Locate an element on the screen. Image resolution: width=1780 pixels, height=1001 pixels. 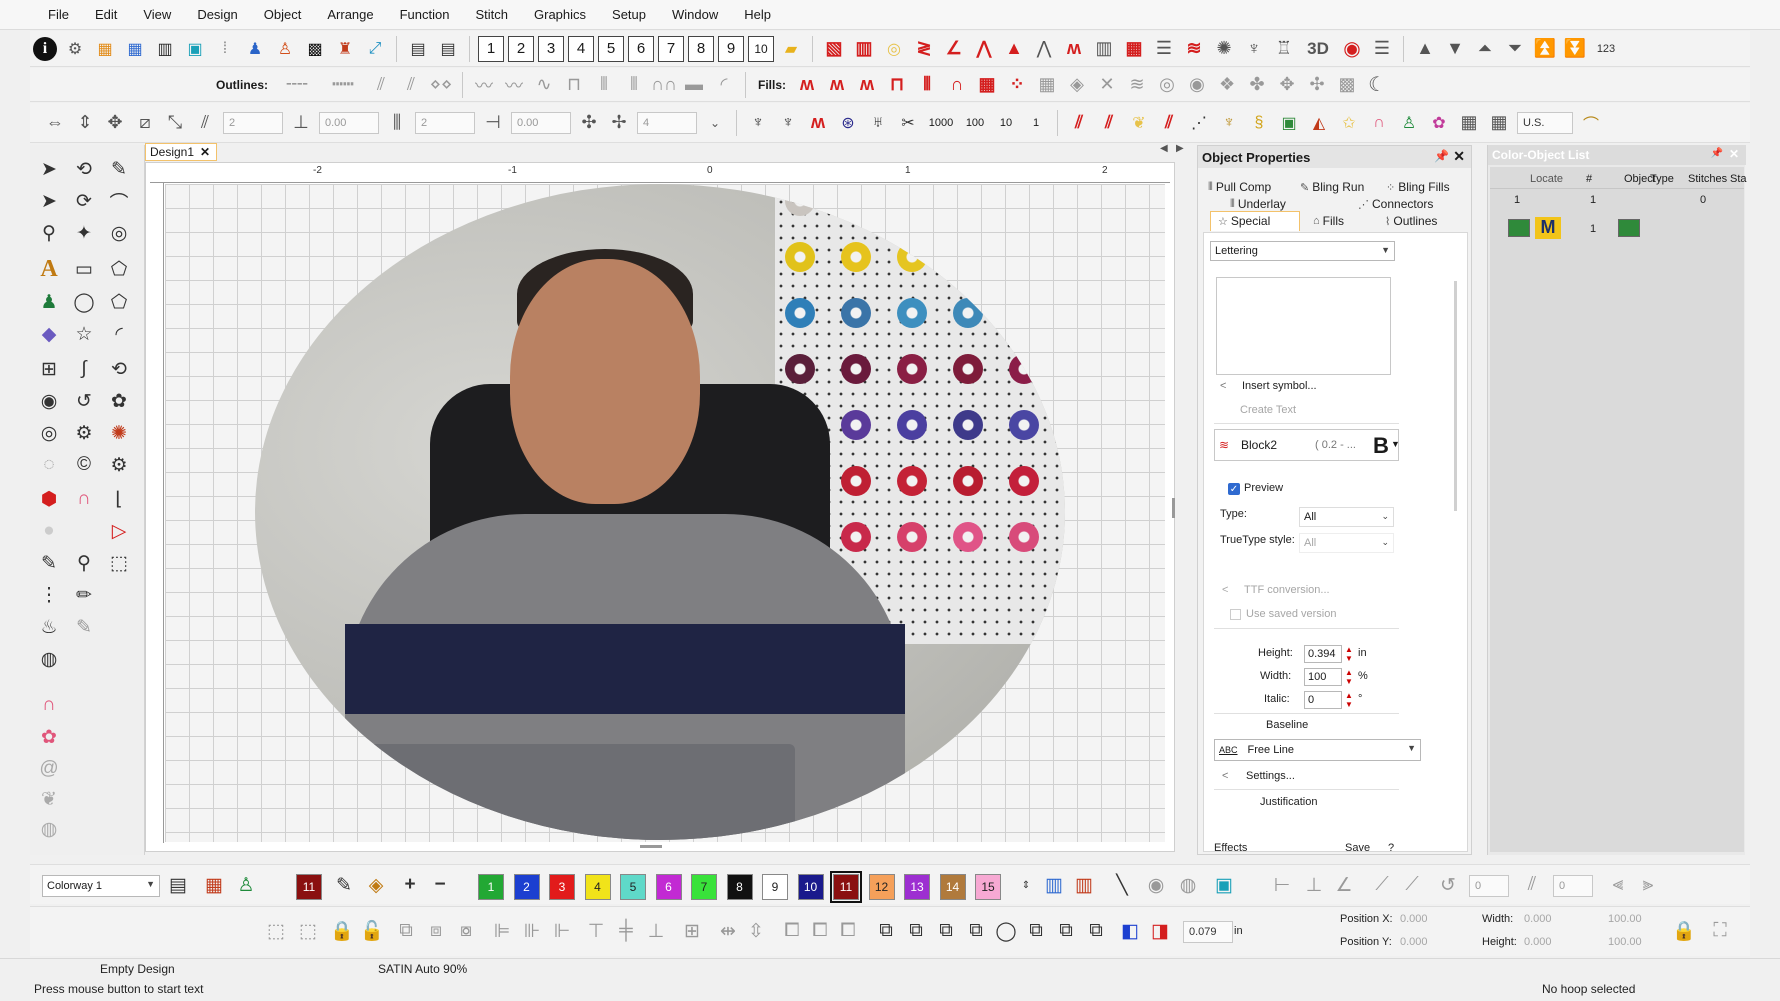
measure-icon: ⊥ is located at coordinates (1314, 885).